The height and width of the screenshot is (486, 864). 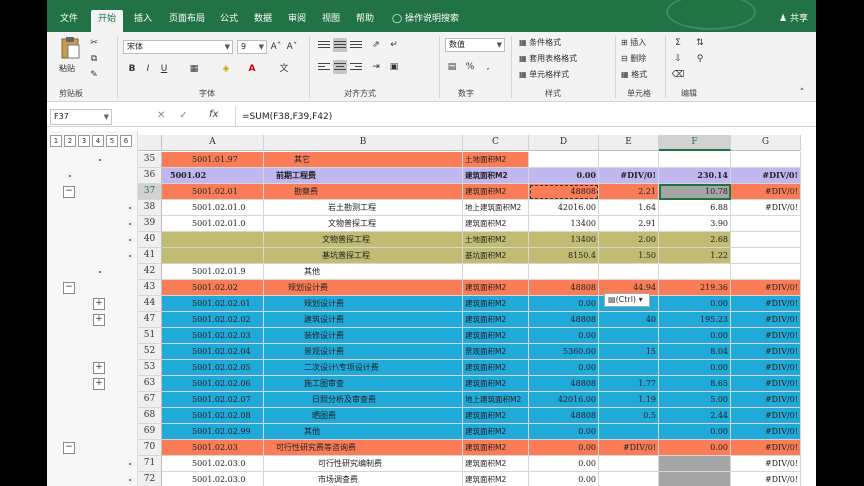 What do you see at coordinates (488, 67) in the screenshot?
I see `comma-style-icon: ,` at bounding box center [488, 67].